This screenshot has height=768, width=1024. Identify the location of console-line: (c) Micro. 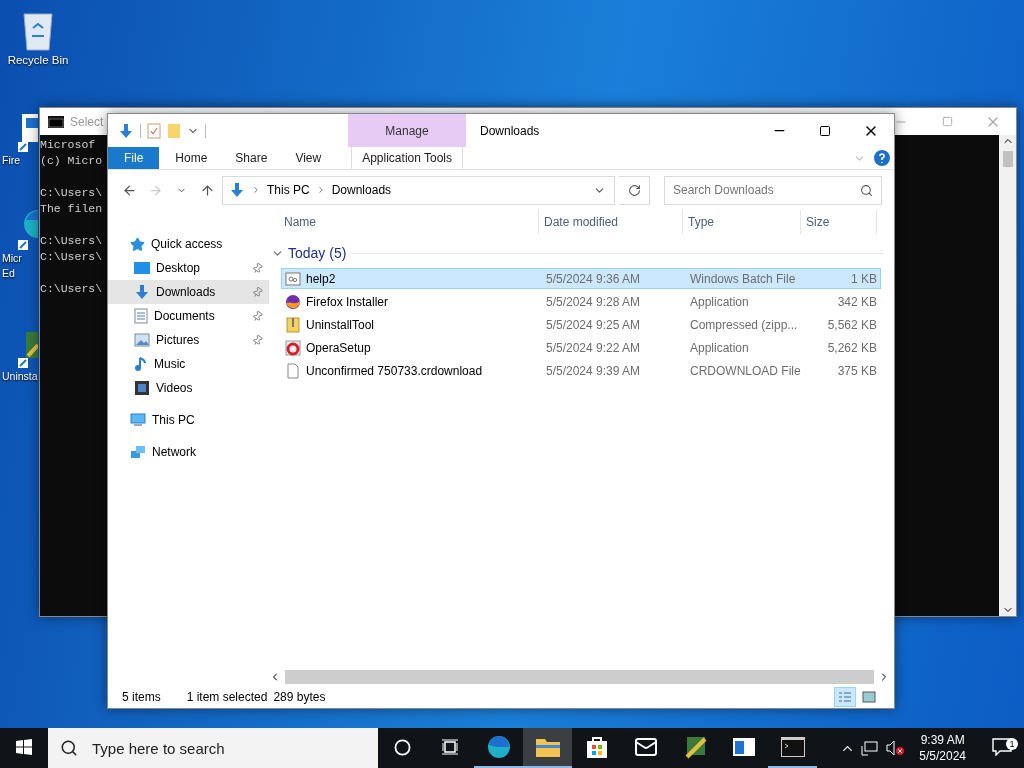
(72, 161).